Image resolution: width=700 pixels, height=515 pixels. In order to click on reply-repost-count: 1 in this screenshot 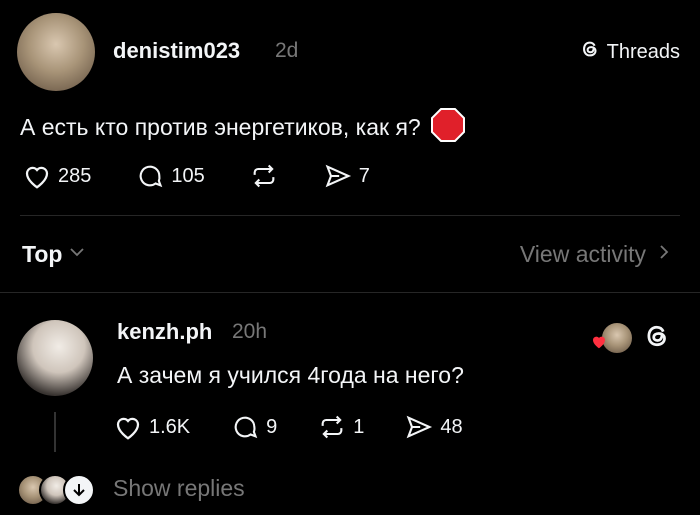, I will do `click(359, 426)`.